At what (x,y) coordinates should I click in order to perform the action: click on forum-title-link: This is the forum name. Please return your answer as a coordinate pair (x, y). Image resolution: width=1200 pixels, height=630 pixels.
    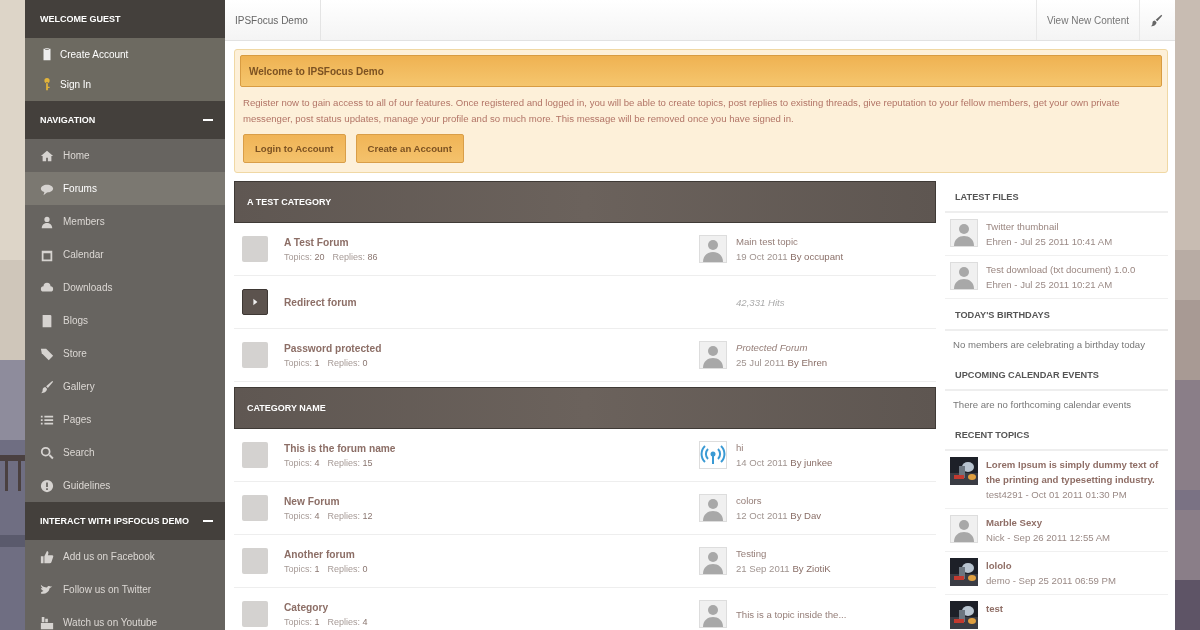
    Looking at the image, I should click on (491, 448).